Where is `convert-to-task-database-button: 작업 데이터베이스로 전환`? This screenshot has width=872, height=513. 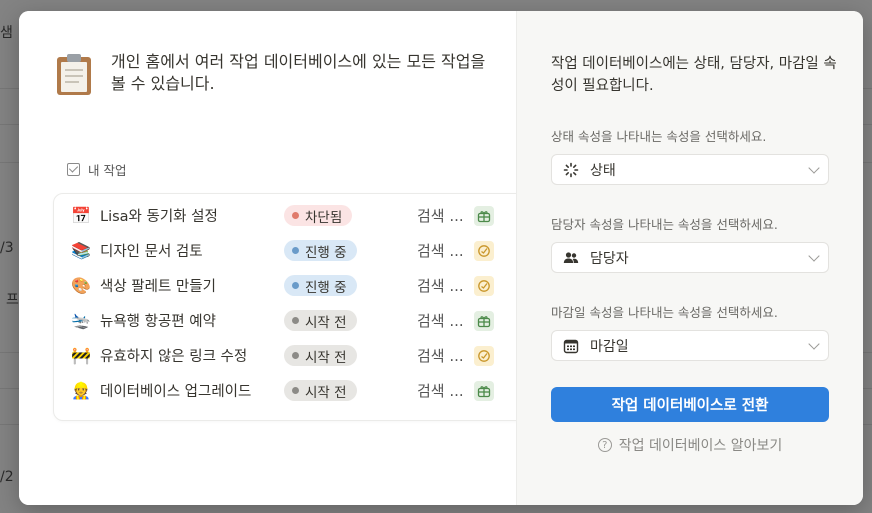
convert-to-task-database-button: 작업 데이터베이스로 전환 is located at coordinates (690, 404).